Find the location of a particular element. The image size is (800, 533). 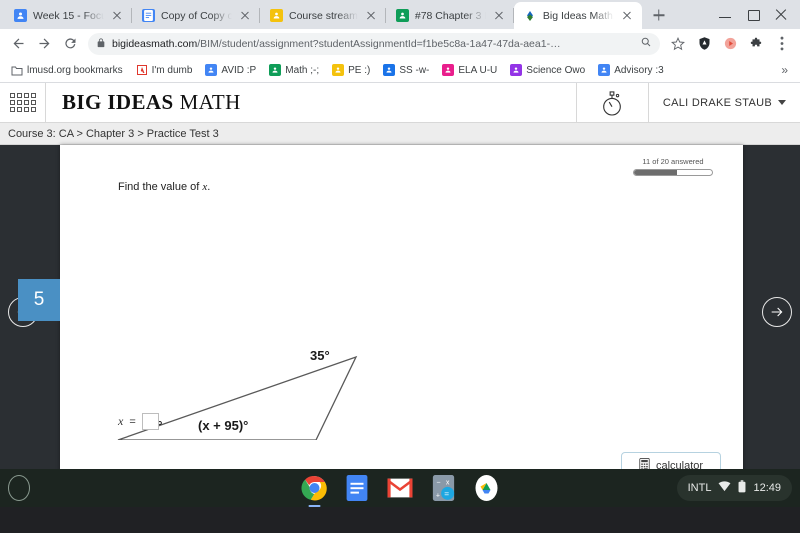

bookmark-item: I'm dumb is located at coordinates (164, 70).